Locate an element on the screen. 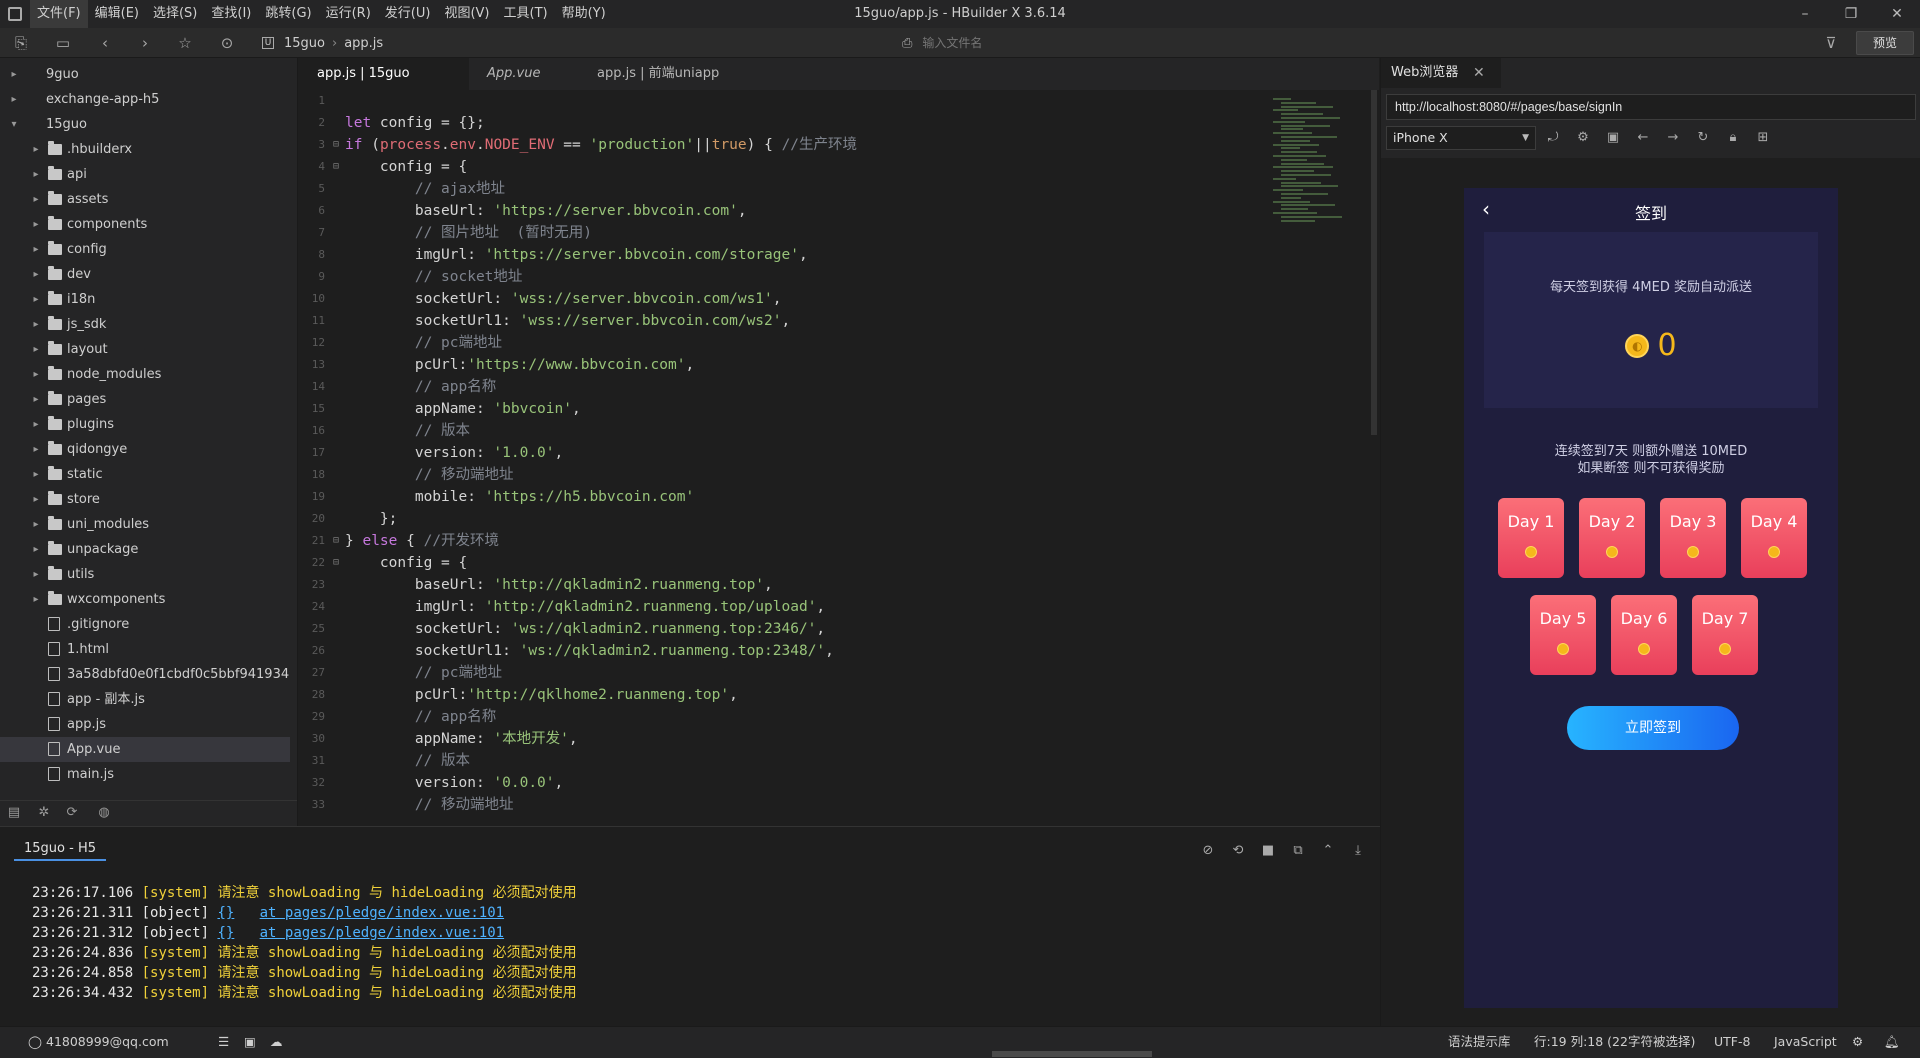 This screenshot has height=1058, width=1920. open-external-icon: ⧉ is located at coordinates (1298, 851).